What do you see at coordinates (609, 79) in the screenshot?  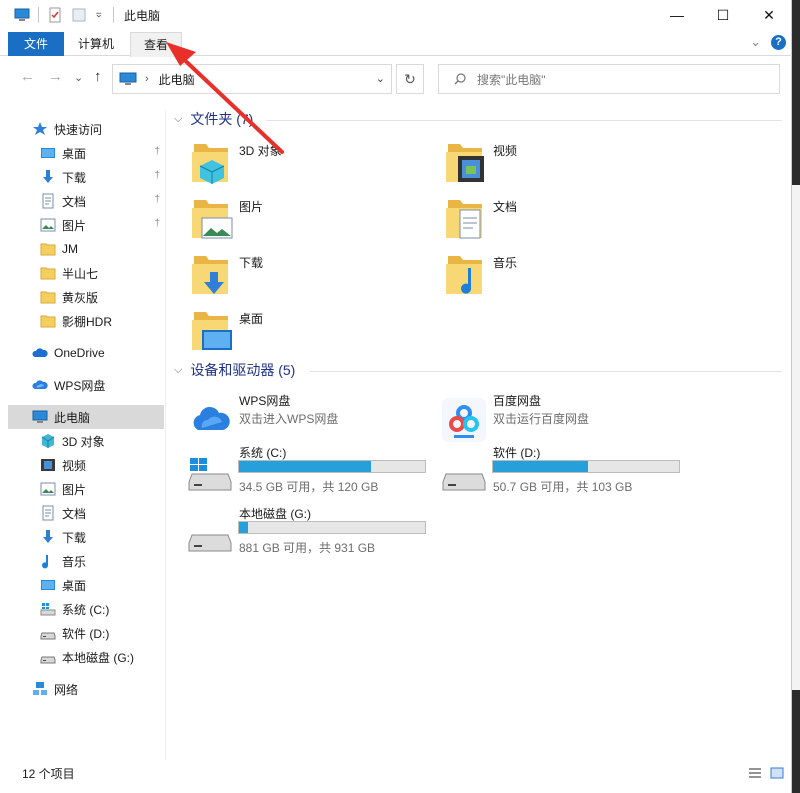 I see `search-input: 搜索"此电脑"` at bounding box center [609, 79].